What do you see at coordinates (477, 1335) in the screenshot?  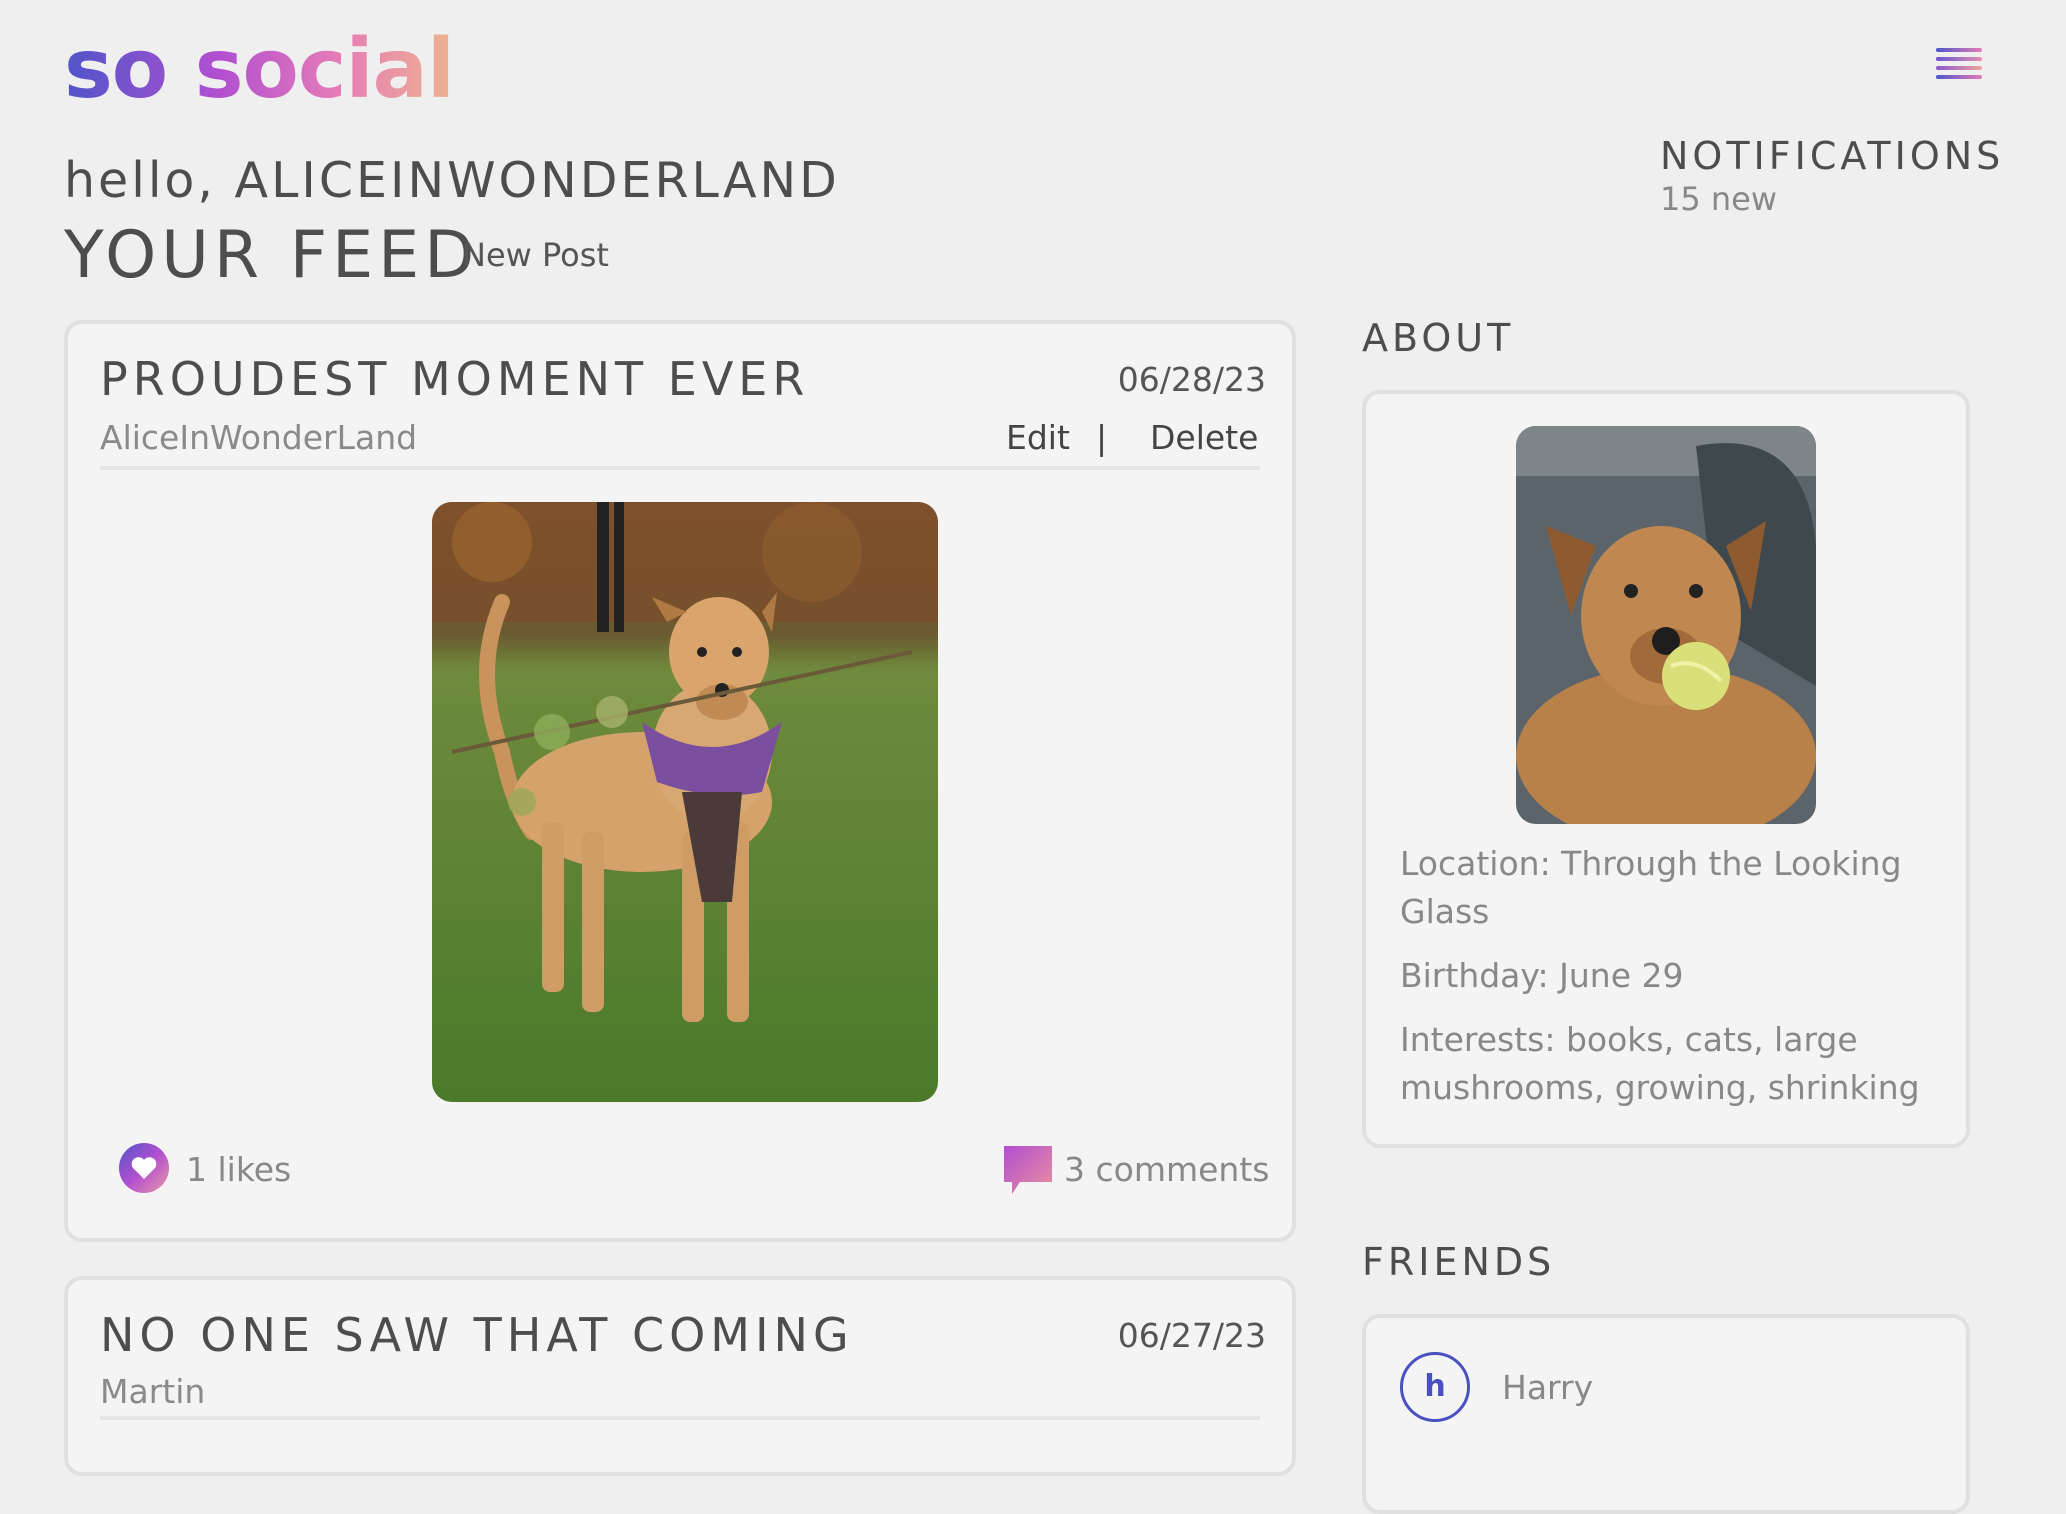 I see `post-title: NO ONE SAW THAT COMING` at bounding box center [477, 1335].